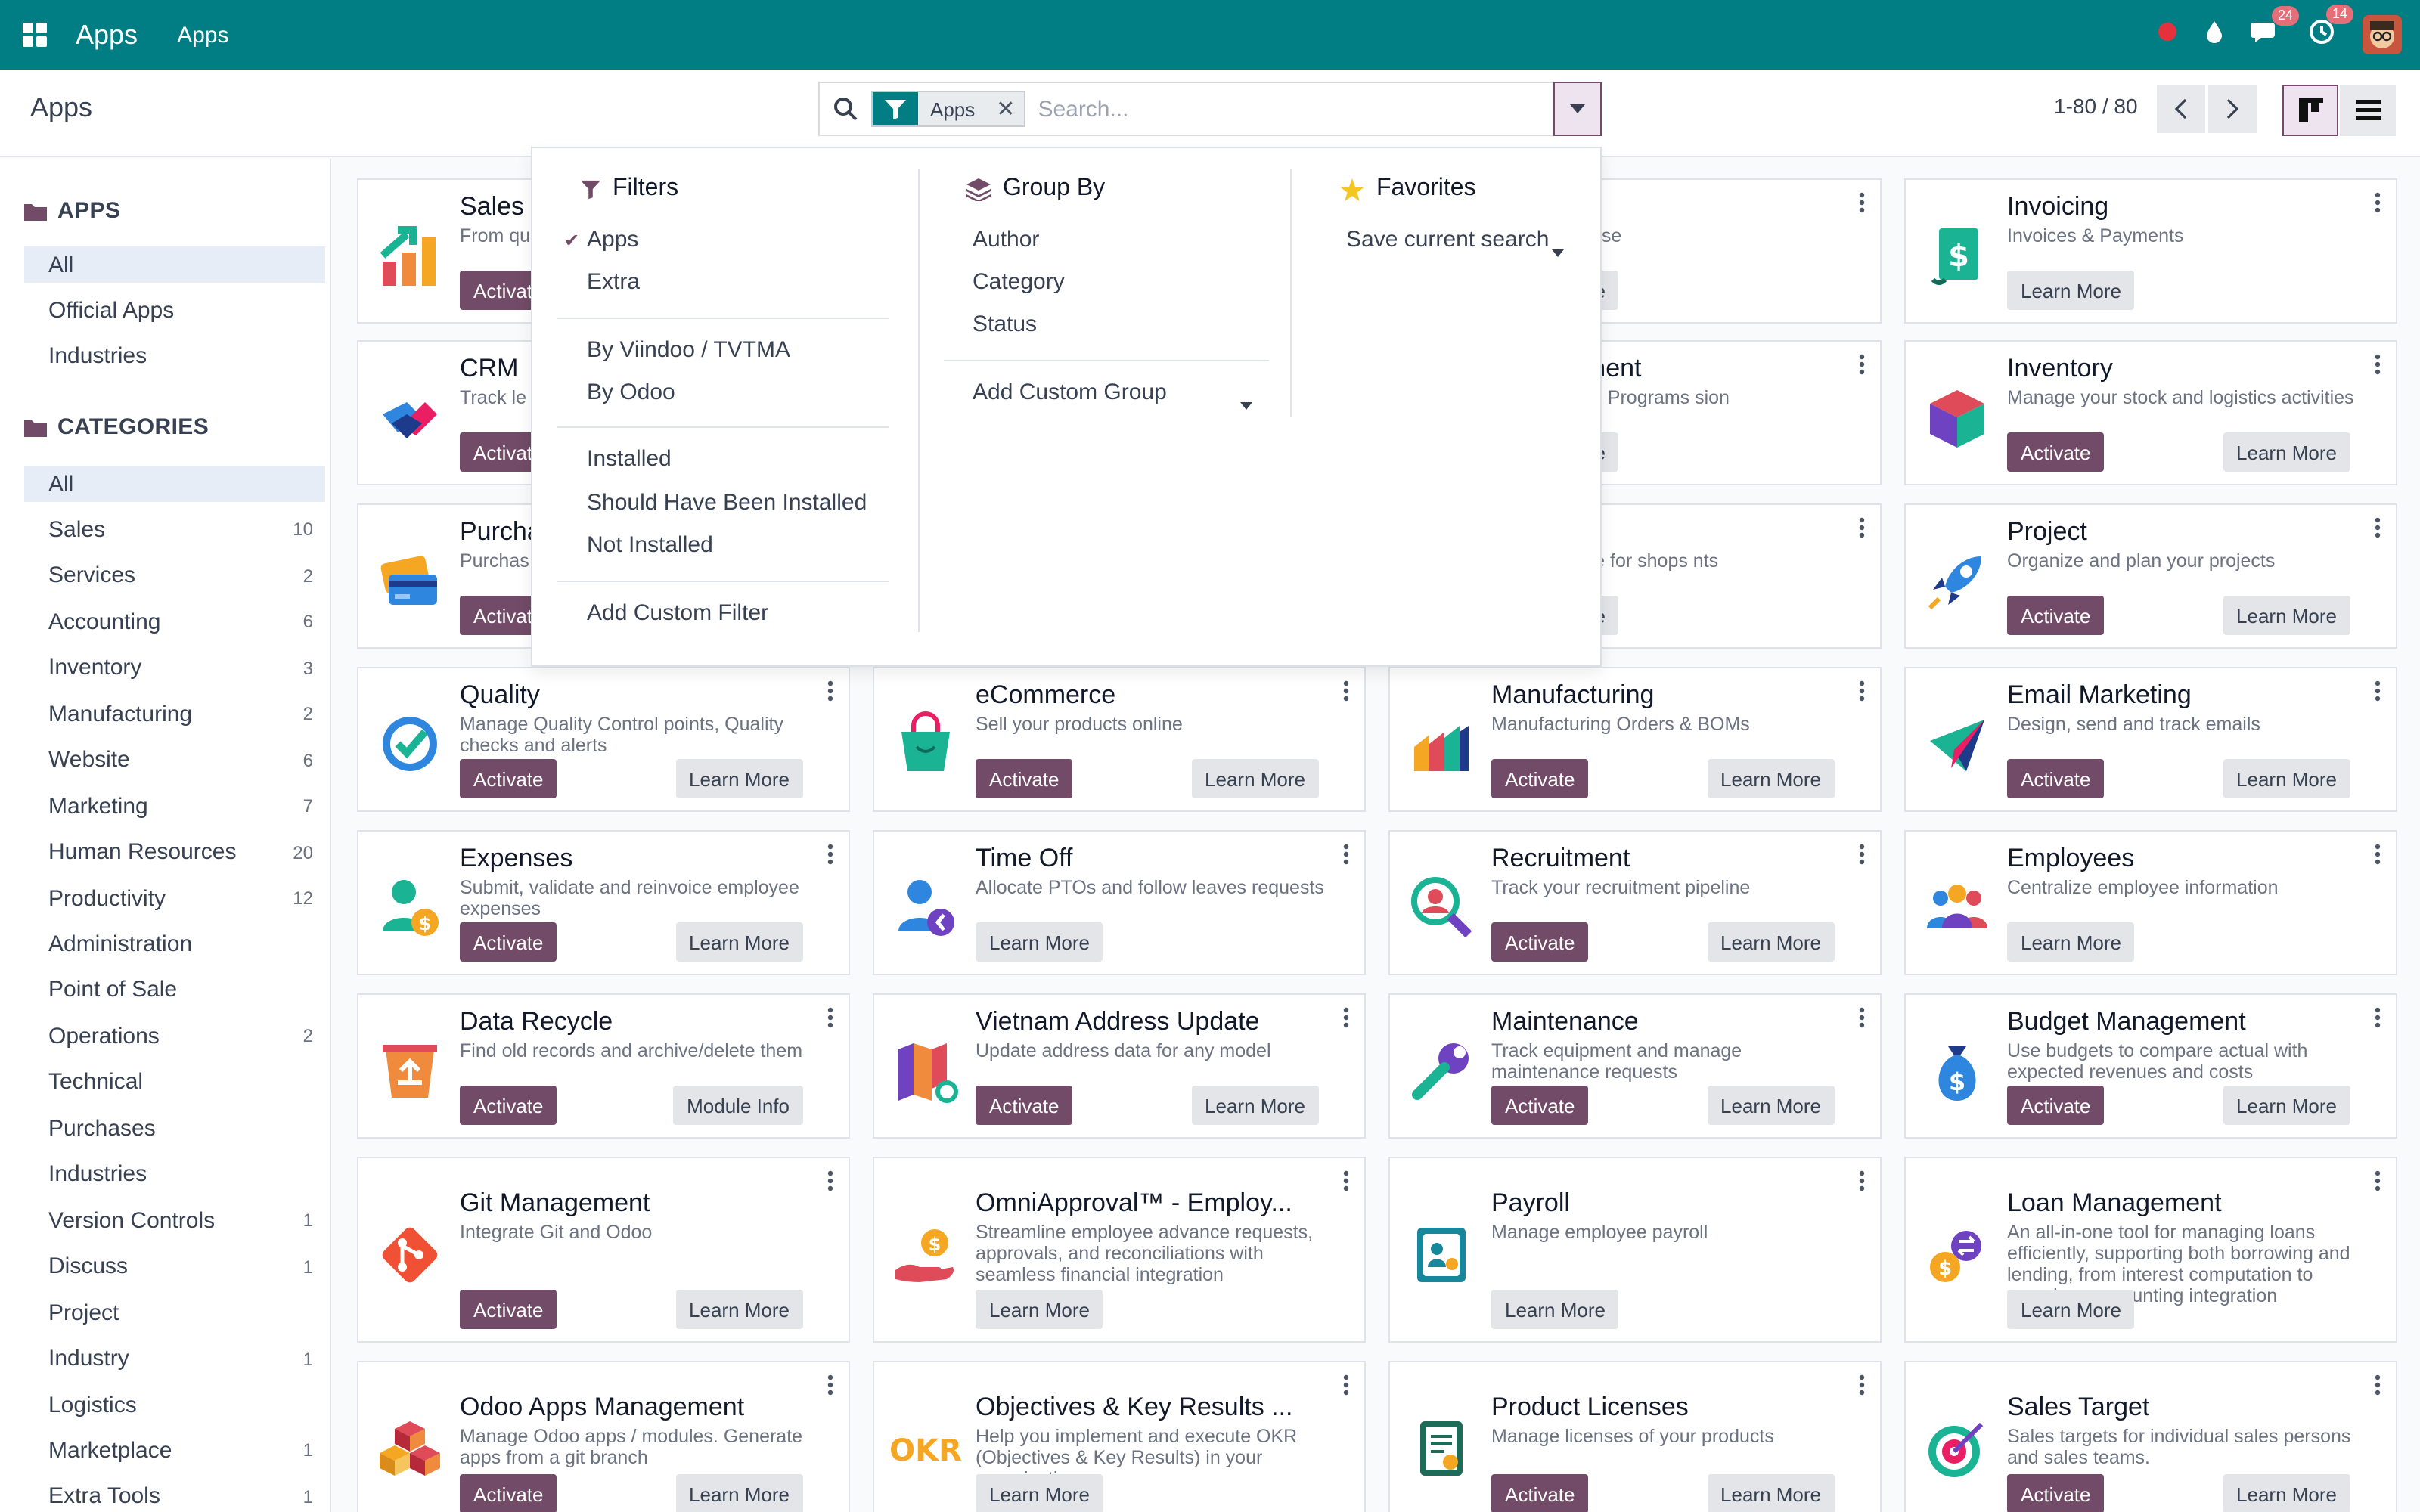 The width and height of the screenshot is (2420, 1512). Describe the element at coordinates (174, 990) in the screenshot. I see `sidebar-category-item: Point of Sale` at that location.